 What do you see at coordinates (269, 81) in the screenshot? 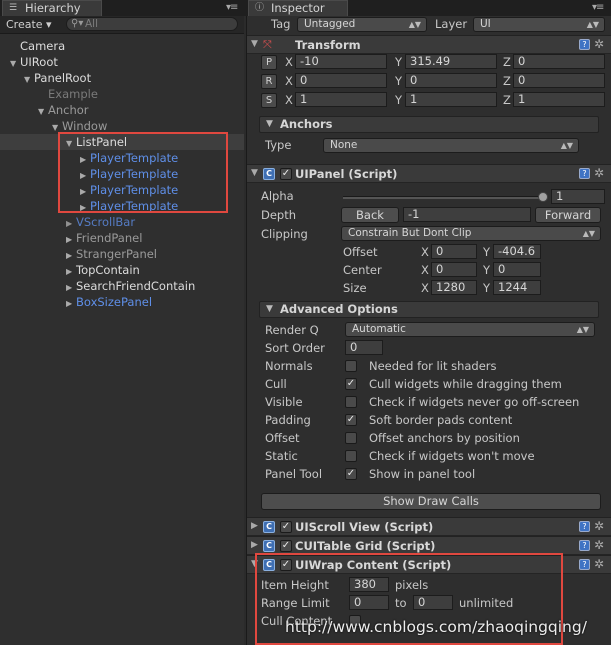
I see `rotation-button: R` at bounding box center [269, 81].